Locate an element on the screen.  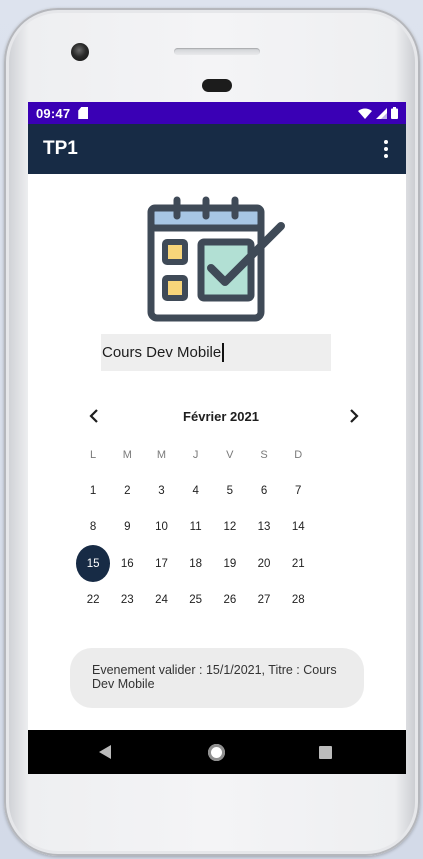
chevron-right-icon is located at coordinates (354, 416).